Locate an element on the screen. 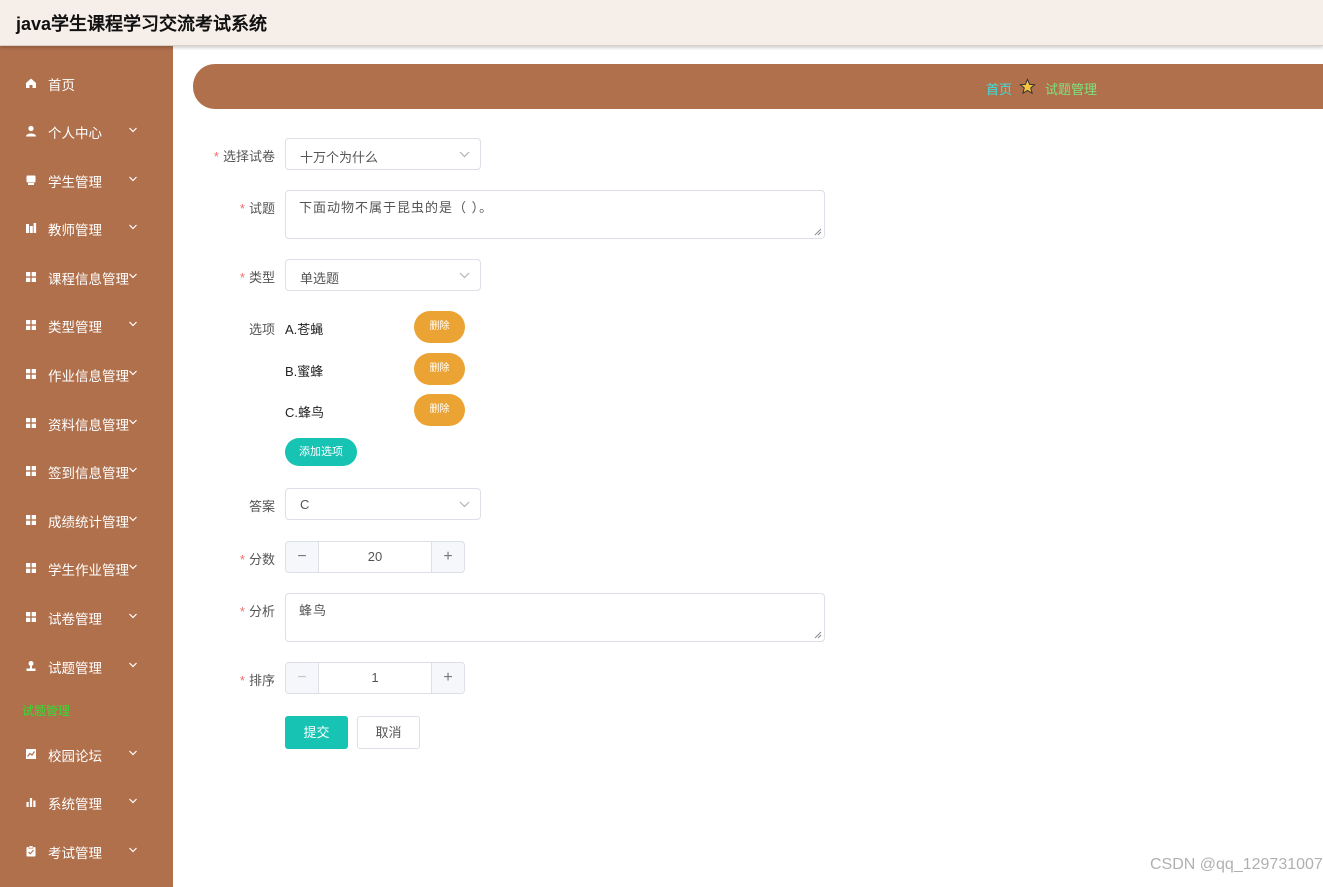 This screenshot has height=887, width=1323. sidebar-item: 个人中心 is located at coordinates (86, 131).